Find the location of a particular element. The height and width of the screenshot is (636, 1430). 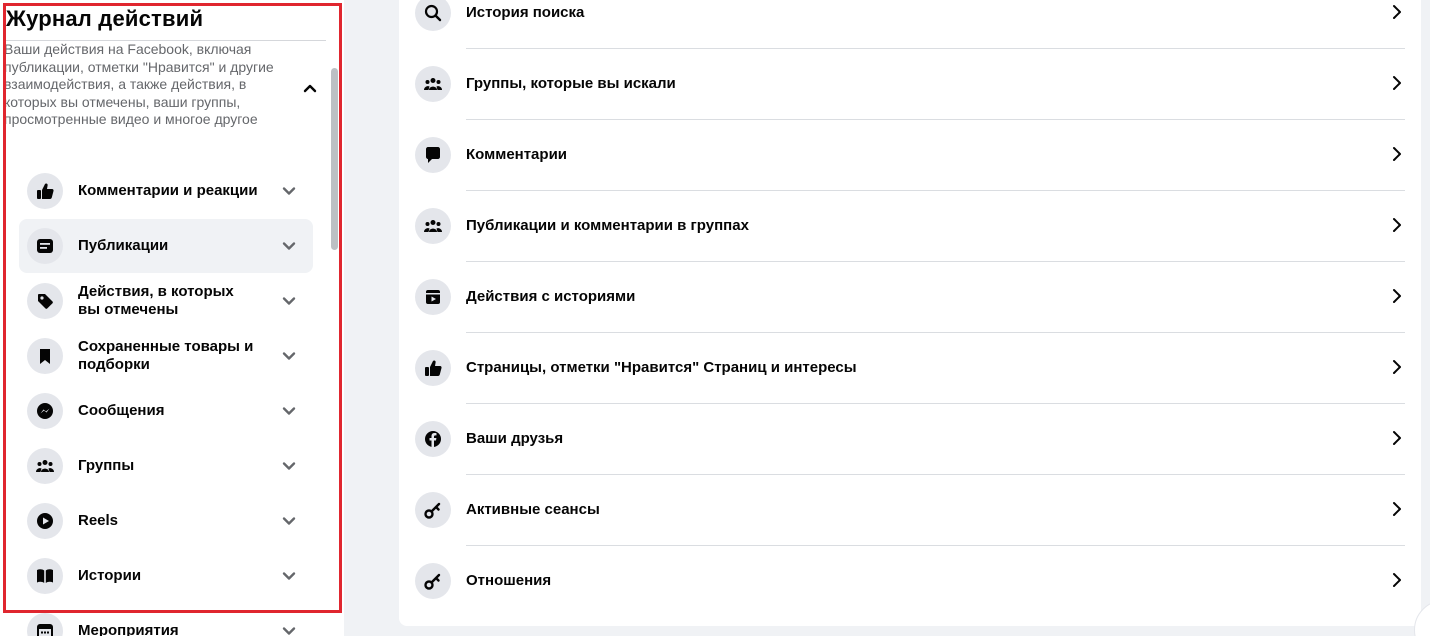

sidebar-item-label: Мероприятия is located at coordinates (128, 629).